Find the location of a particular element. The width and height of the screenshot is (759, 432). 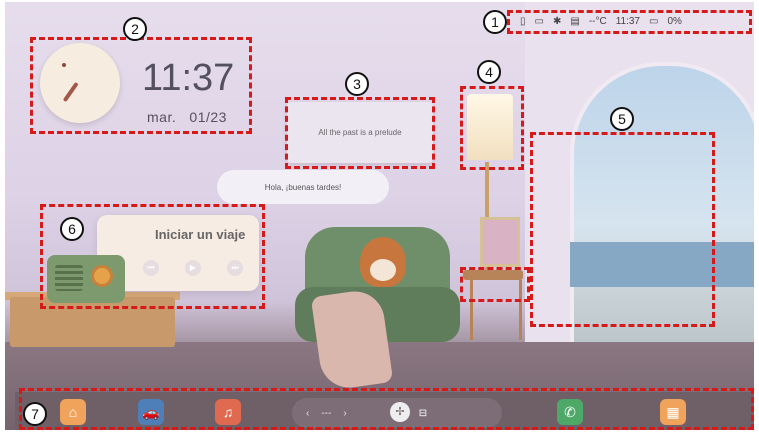

cat-avatar is located at coordinates (383, 262).